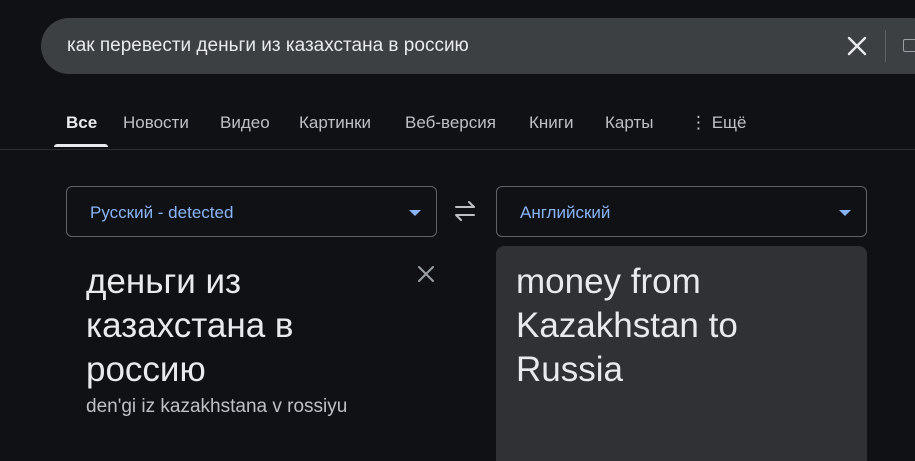 This screenshot has height=461, width=915. I want to click on tabs-divider, so click(457, 149).